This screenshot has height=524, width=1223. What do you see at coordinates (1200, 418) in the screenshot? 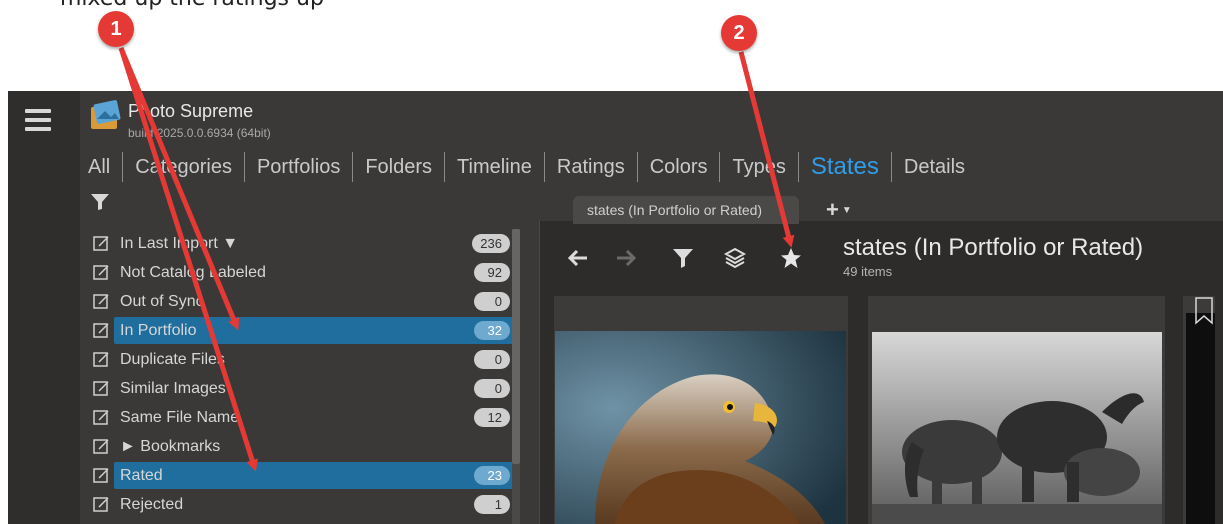
I see `next-card-preview` at bounding box center [1200, 418].